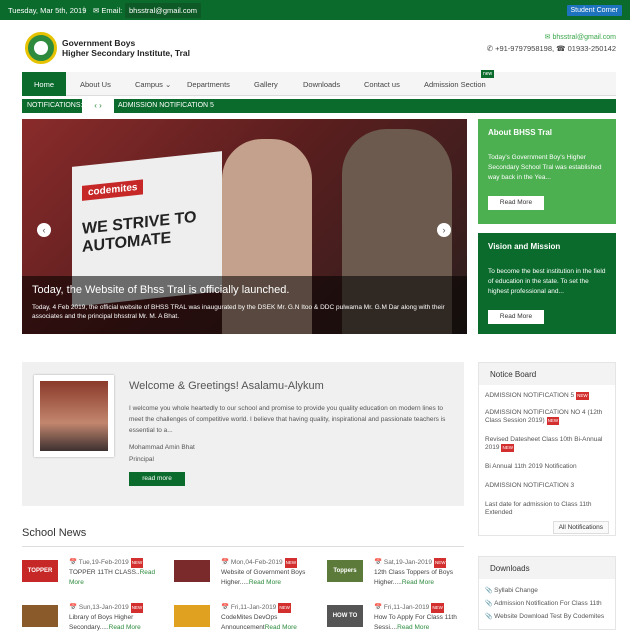 Image resolution: width=630 pixels, height=643 pixels. I want to click on nav-home: Home, so click(44, 84).